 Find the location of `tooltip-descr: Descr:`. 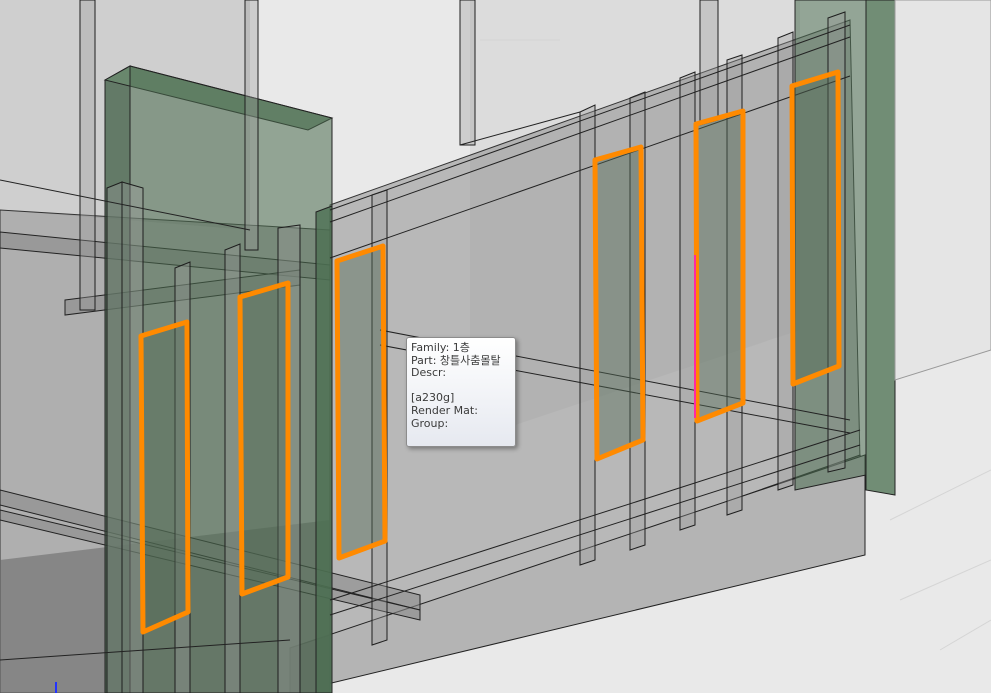

tooltip-descr: Descr: is located at coordinates (429, 373).